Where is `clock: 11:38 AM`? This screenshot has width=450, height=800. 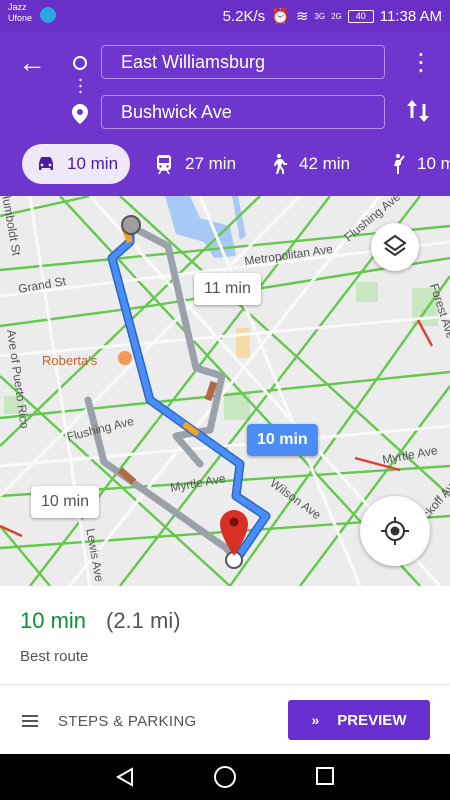
clock: 11:38 AM is located at coordinates (410, 16).